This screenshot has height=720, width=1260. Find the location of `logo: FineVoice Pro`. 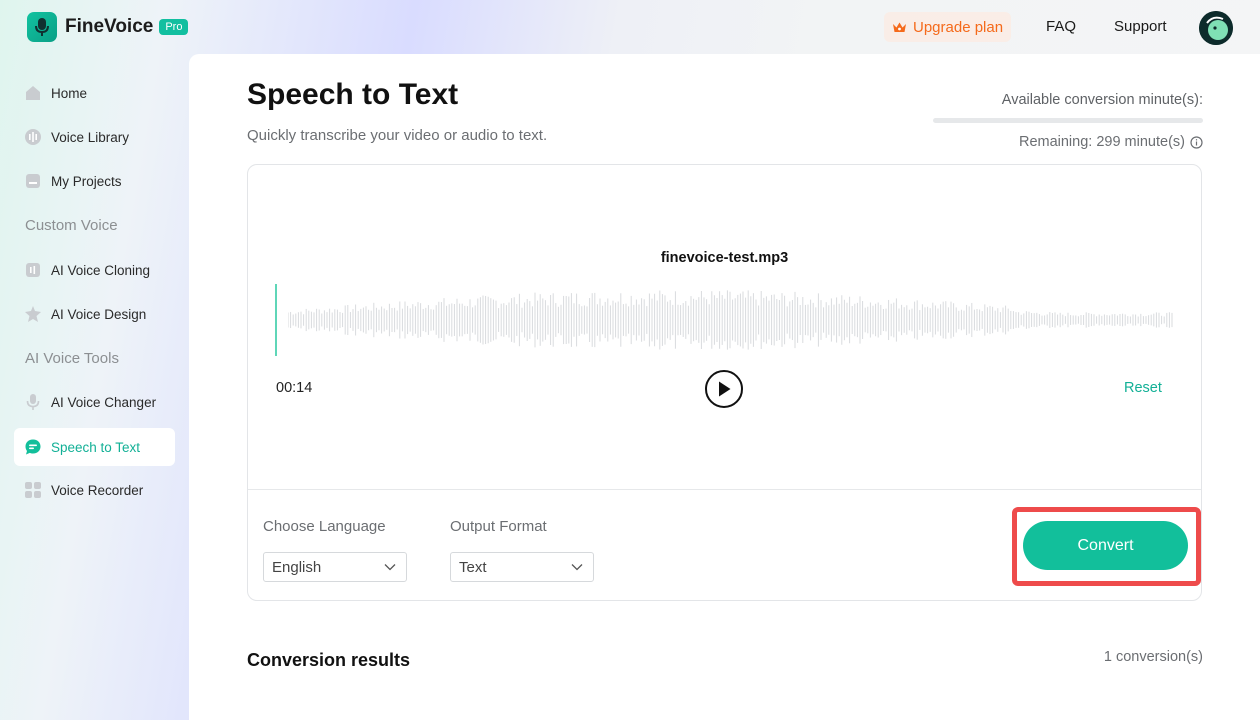

logo: FineVoice Pro is located at coordinates (108, 27).